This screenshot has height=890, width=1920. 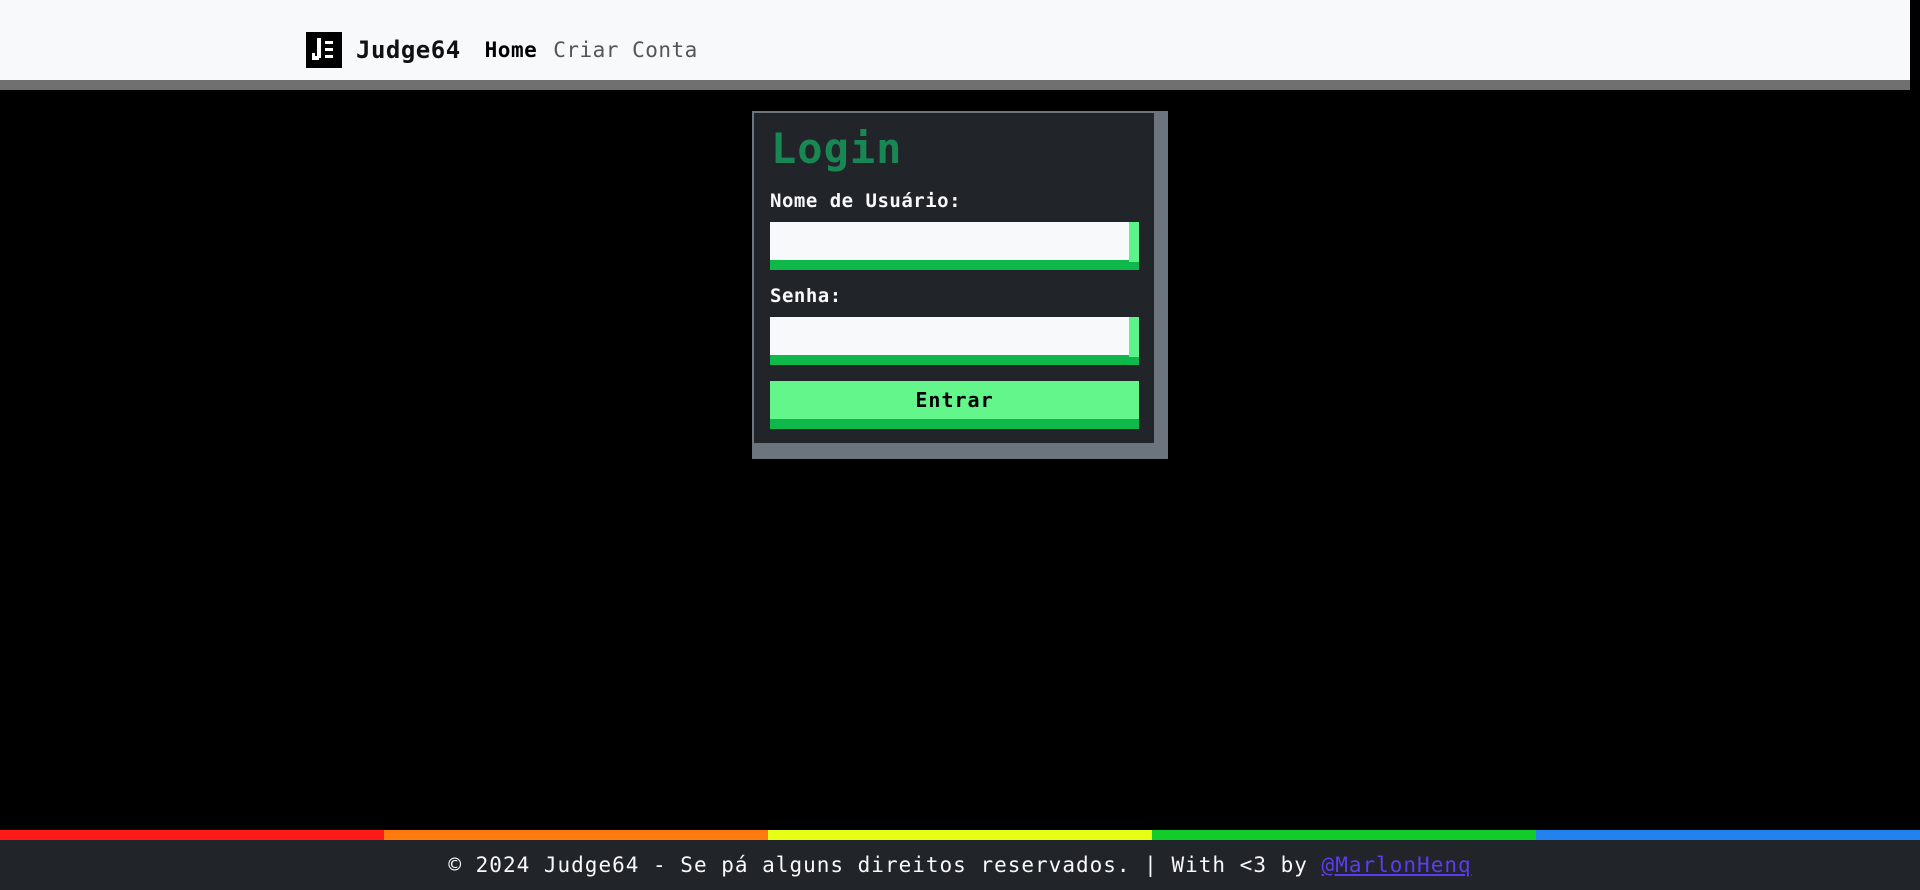 What do you see at coordinates (949, 336) in the screenshot?
I see `password-input` at bounding box center [949, 336].